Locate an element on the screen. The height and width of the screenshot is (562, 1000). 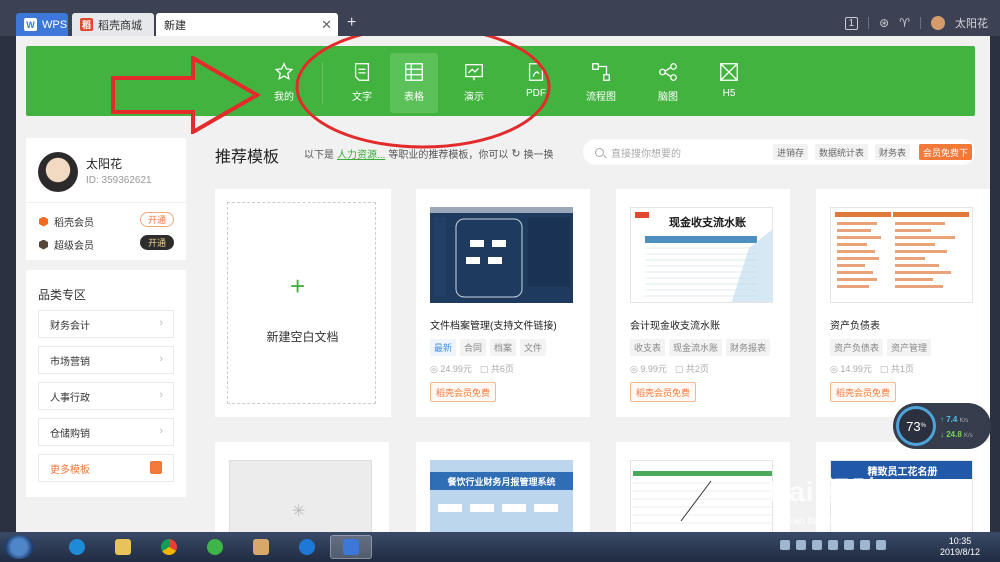
network-icon is located at coordinates (801, 545).